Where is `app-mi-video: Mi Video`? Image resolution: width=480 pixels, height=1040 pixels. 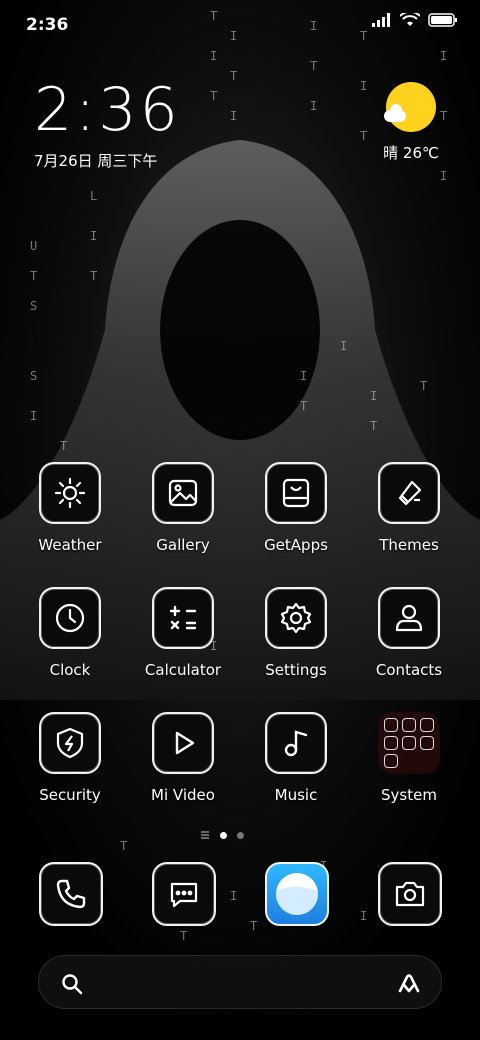 app-mi-video: Mi Video is located at coordinates (183, 758).